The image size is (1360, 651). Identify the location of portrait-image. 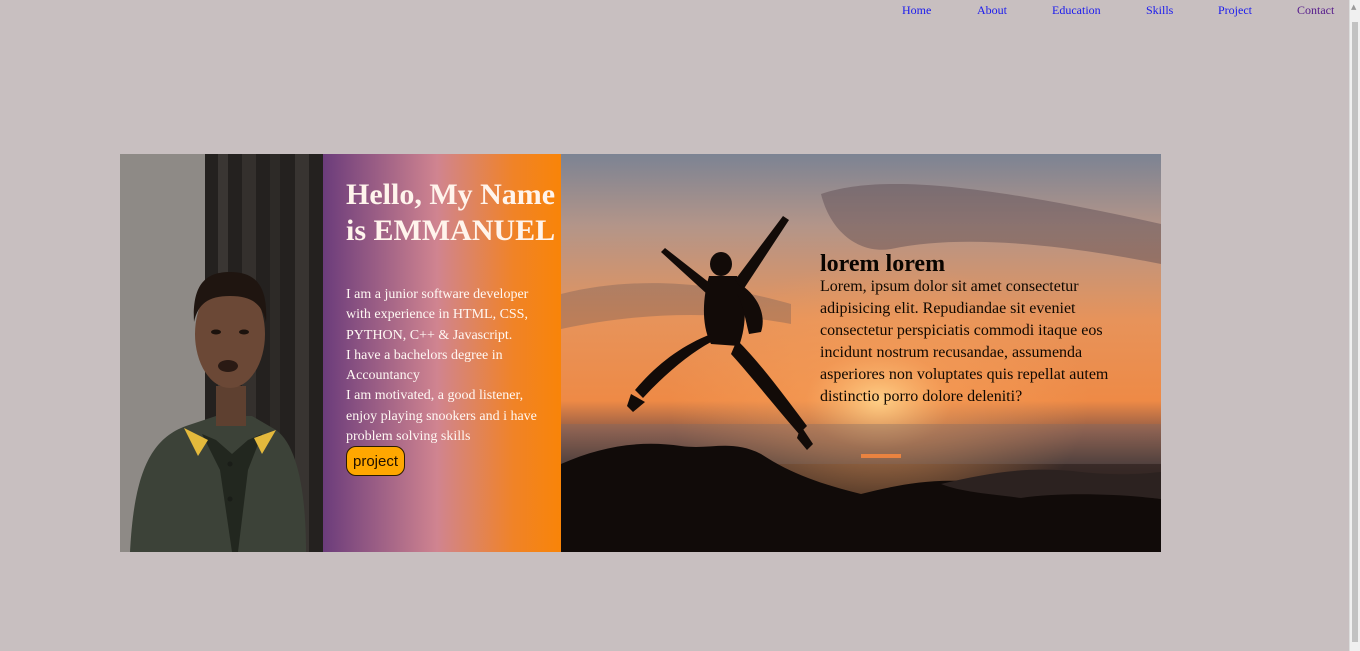
(221, 353).